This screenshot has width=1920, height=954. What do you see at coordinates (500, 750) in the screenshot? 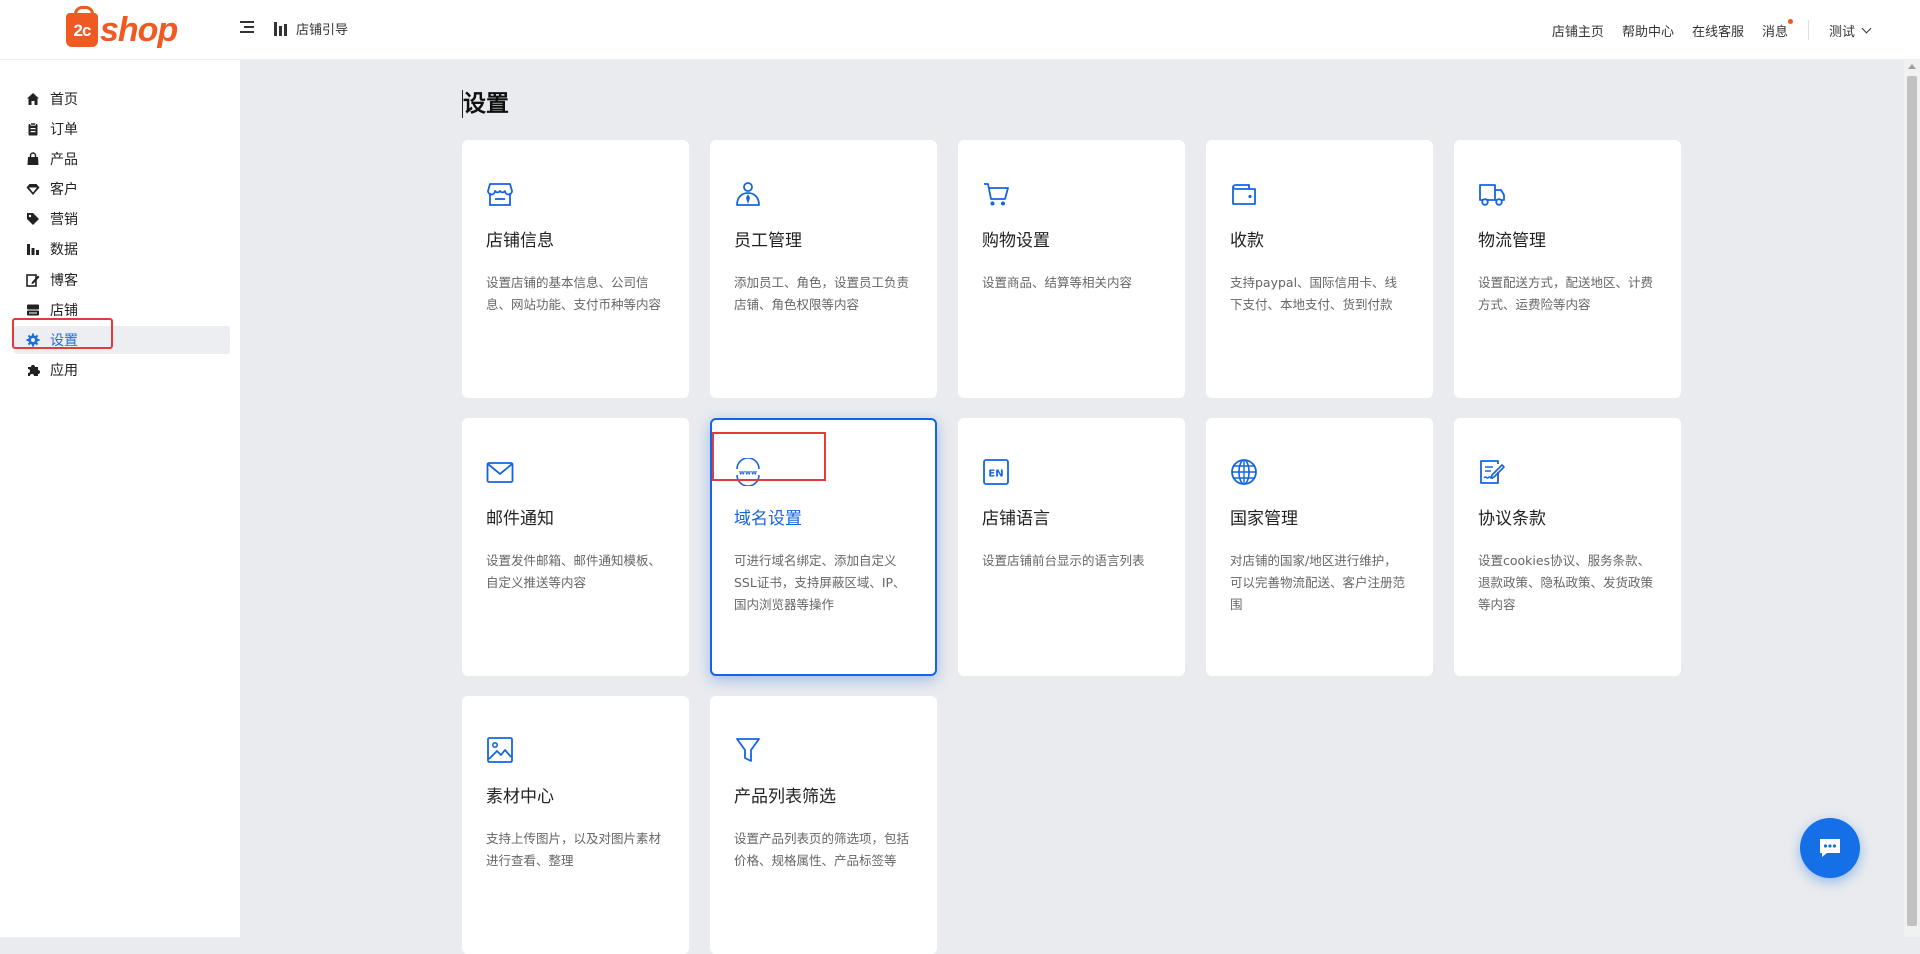
I see `image-icon` at bounding box center [500, 750].